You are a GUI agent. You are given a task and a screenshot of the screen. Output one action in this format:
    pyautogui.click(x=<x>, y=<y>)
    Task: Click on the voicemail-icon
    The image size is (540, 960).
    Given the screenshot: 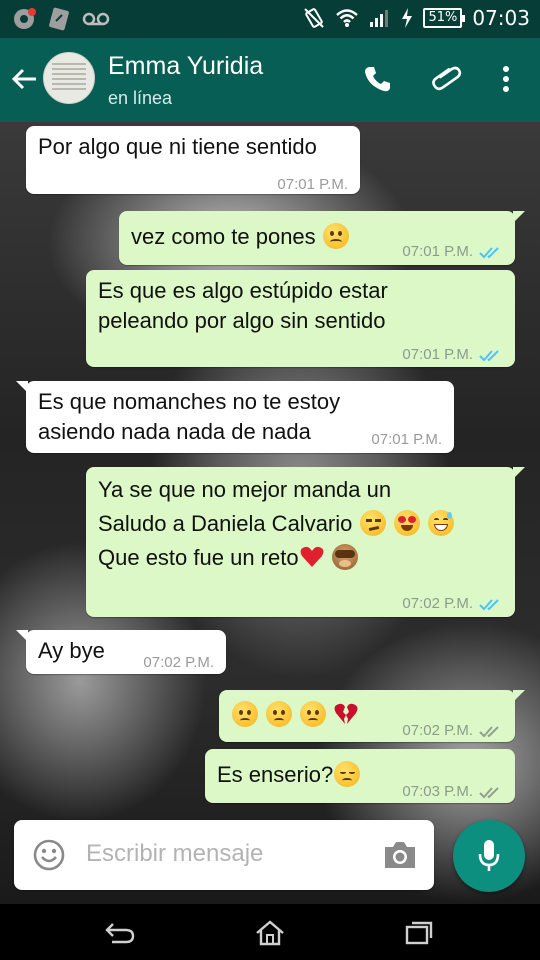 What is the action you would take?
    pyautogui.click(x=96, y=19)
    